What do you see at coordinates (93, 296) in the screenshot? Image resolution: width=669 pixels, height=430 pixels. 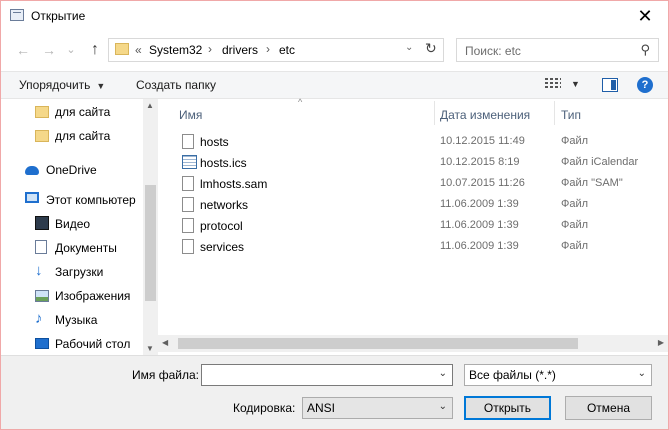 I see `sidebar-item-label: Изображения` at bounding box center [93, 296].